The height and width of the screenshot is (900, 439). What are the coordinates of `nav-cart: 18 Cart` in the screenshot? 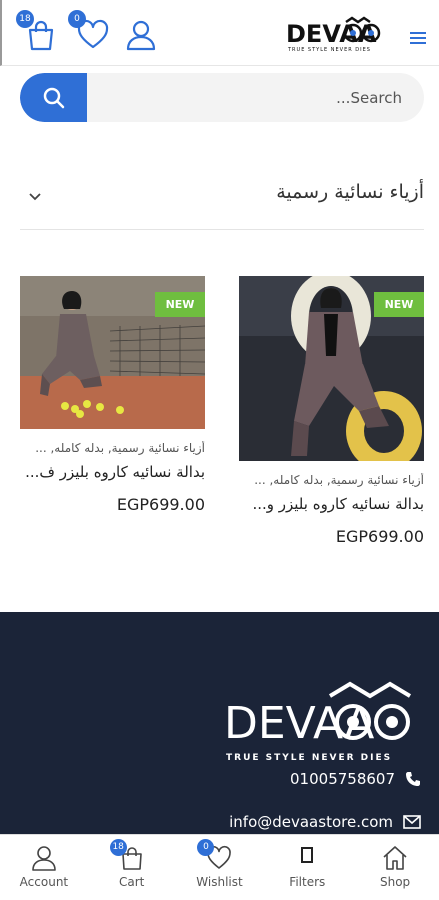 It's located at (132, 867).